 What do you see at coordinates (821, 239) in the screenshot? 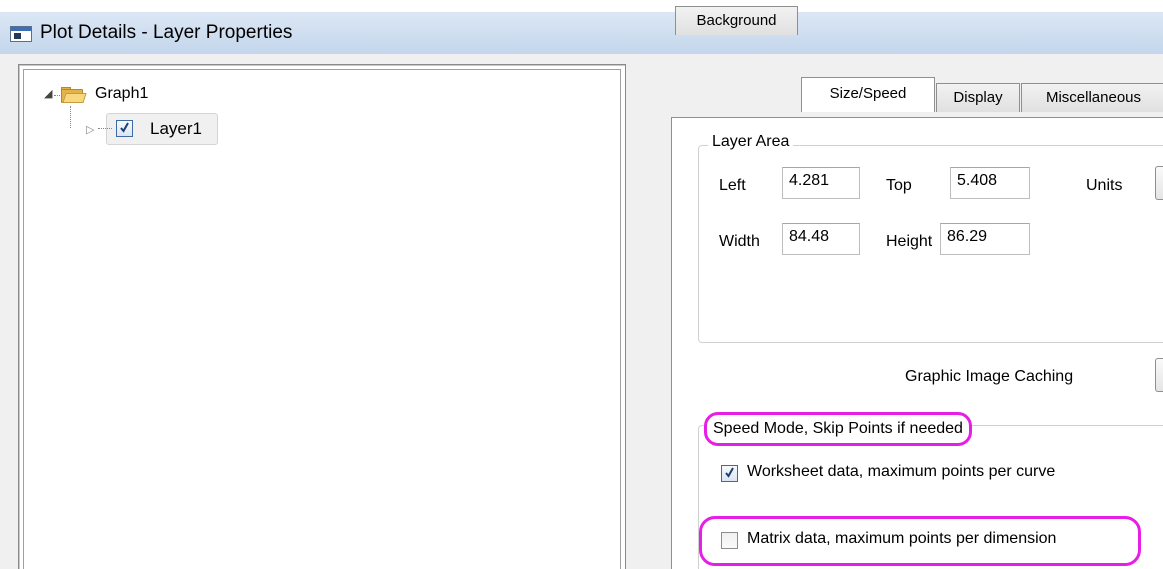
I see `width-input: 84.48` at bounding box center [821, 239].